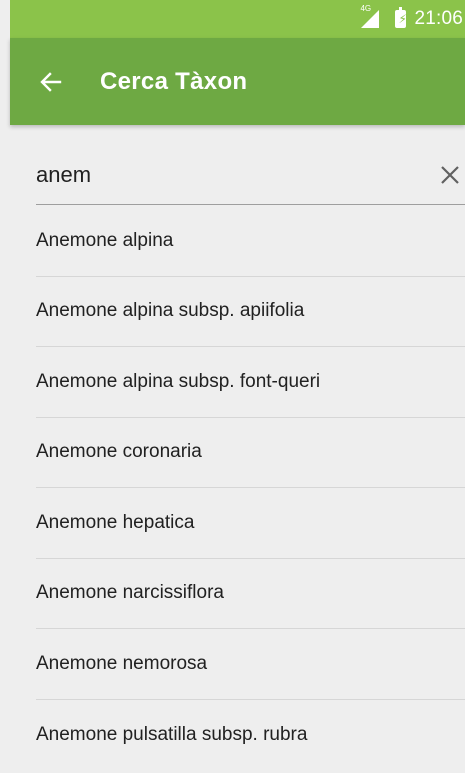 This screenshot has height=773, width=465. I want to click on list-item: Anemone coronaria, so click(250, 453).